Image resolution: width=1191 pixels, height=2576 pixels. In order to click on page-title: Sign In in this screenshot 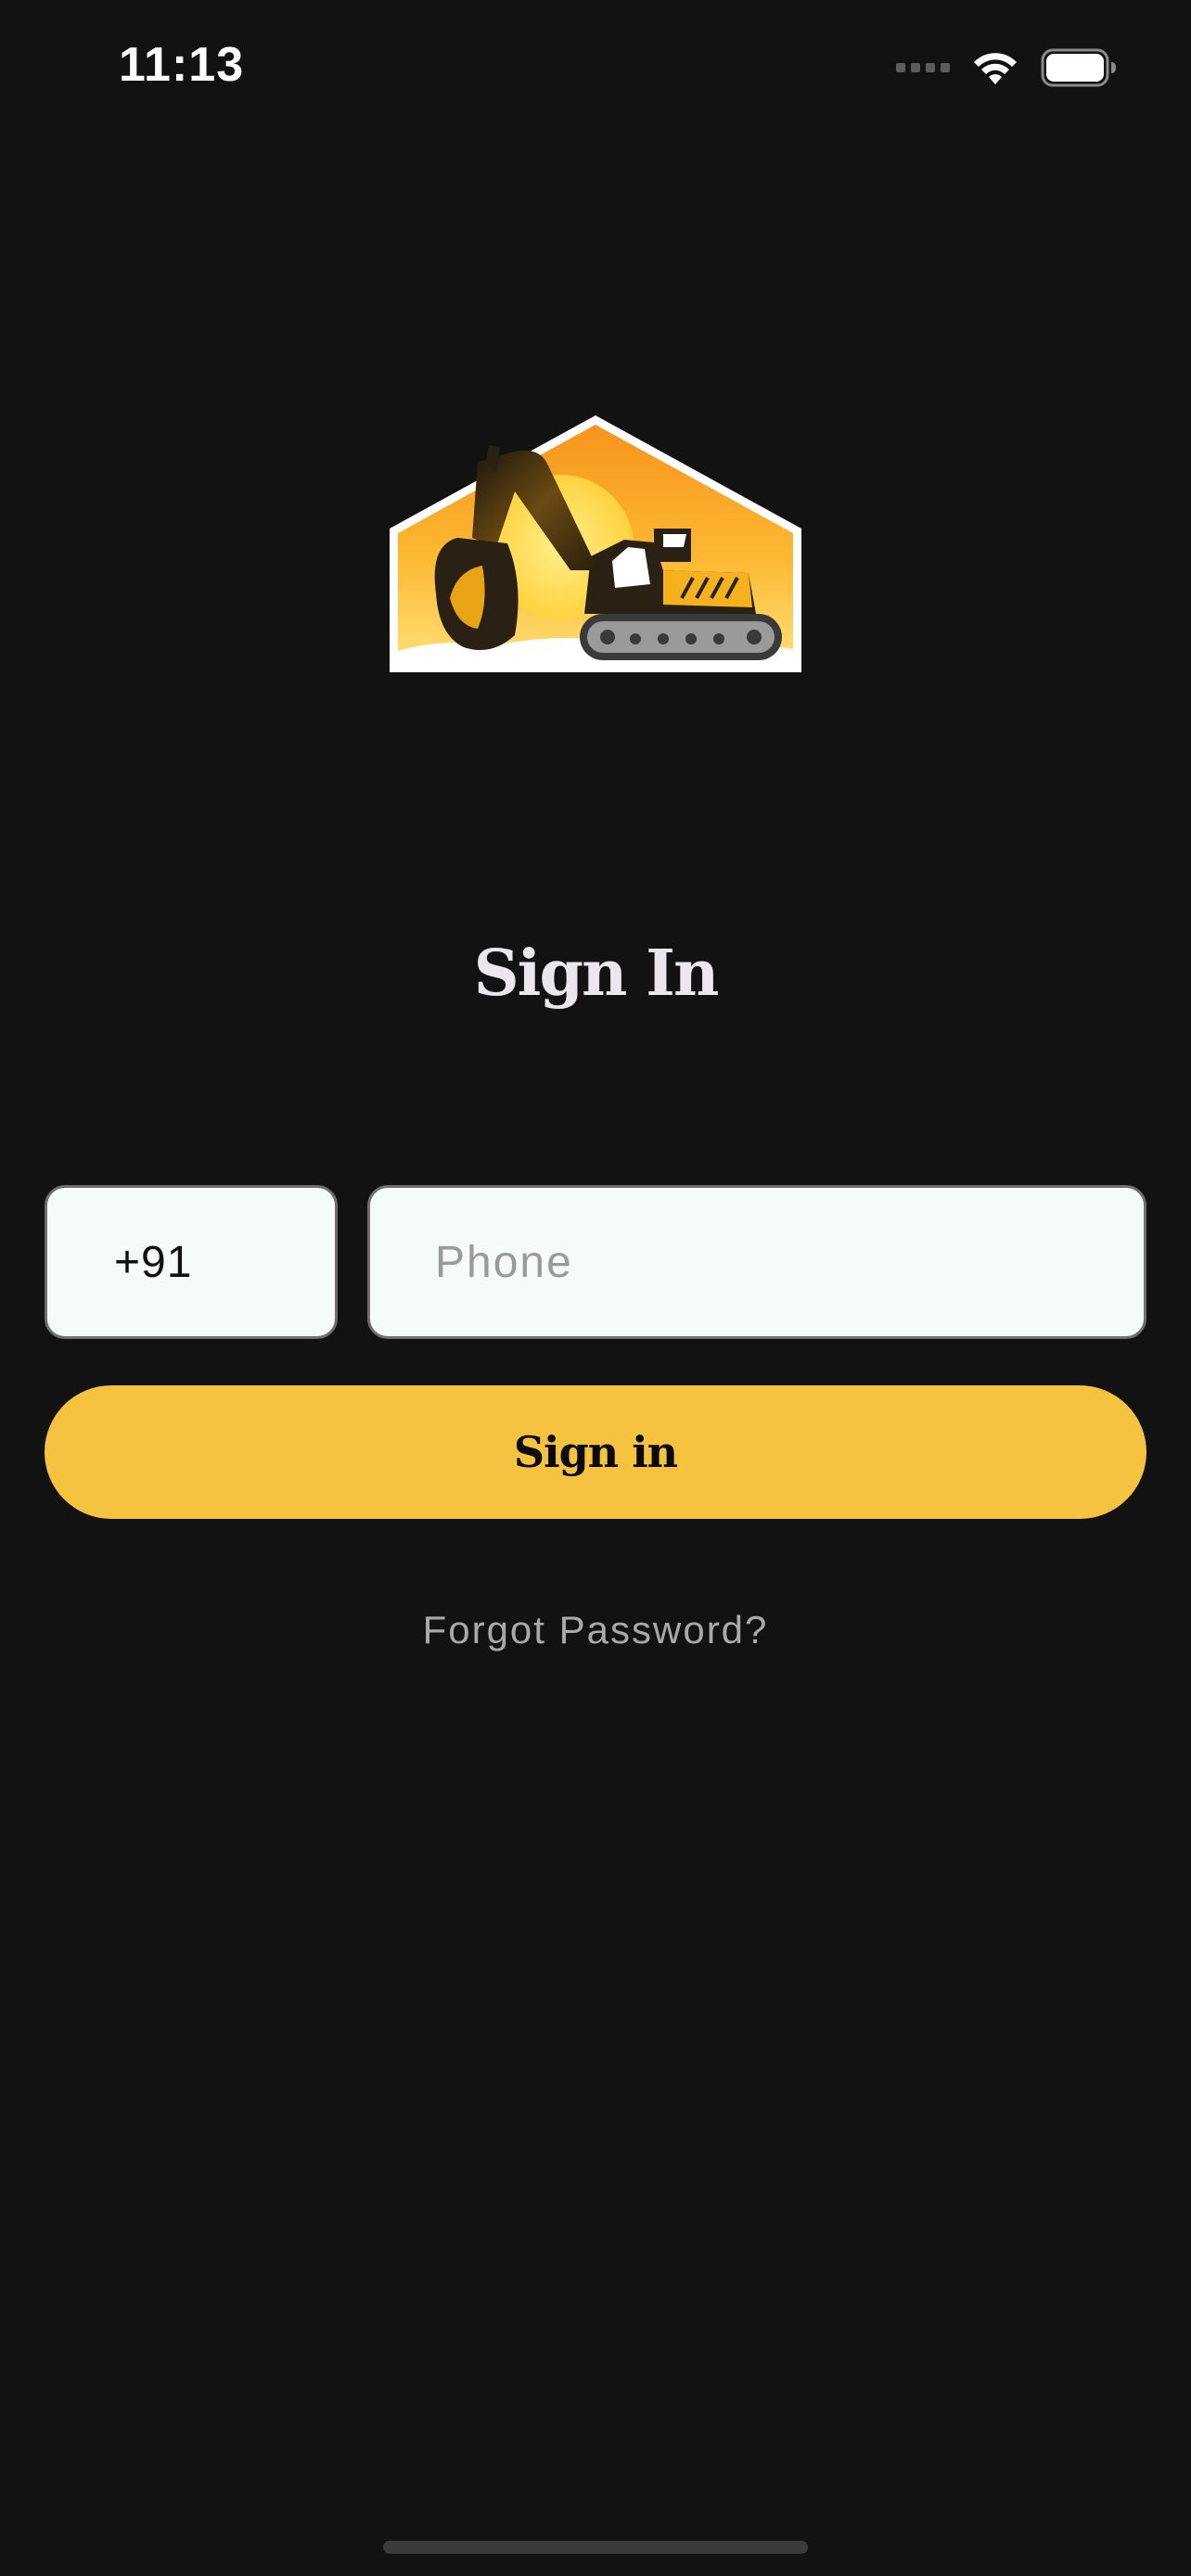, I will do `click(597, 974)`.